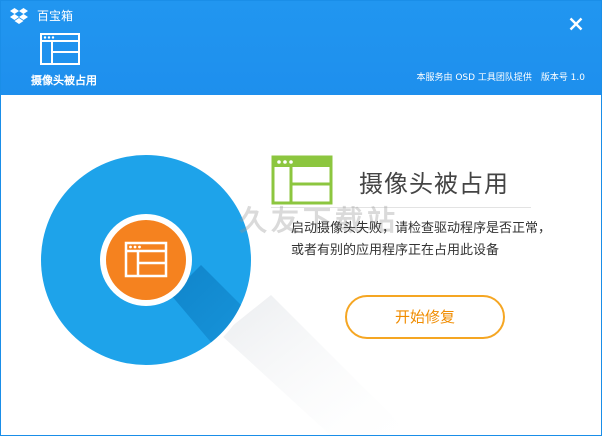 Image resolution: width=602 pixels, height=436 pixels. I want to click on orange-circle, so click(146, 260).